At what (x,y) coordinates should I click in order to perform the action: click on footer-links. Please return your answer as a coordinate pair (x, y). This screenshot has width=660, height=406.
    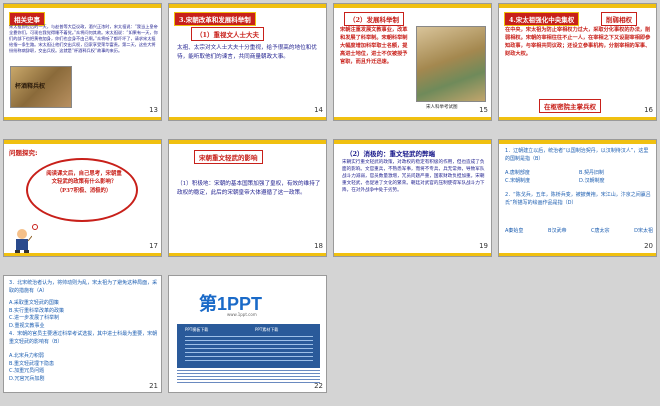
    Looking at the image, I should click on (248, 377).